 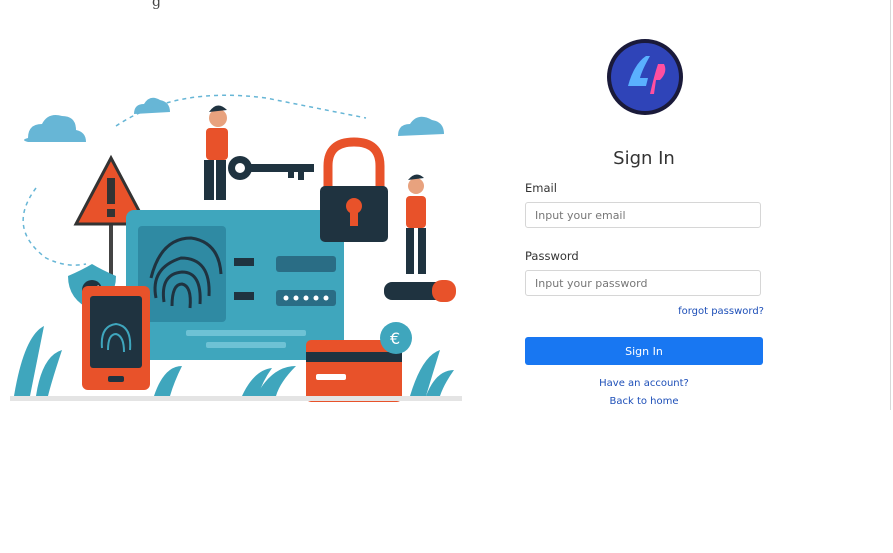 I want to click on ground-line, so click(x=236, y=398).